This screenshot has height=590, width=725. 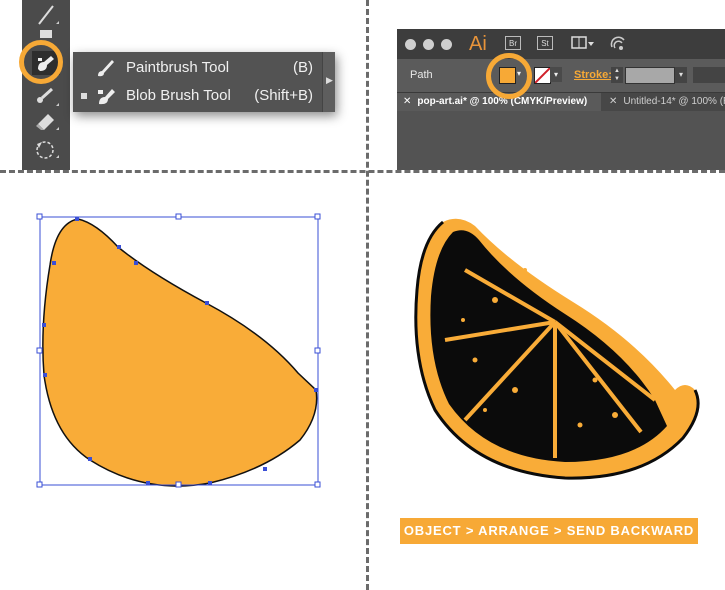 I want to click on tool-highlight-ring, so click(x=41, y=62).